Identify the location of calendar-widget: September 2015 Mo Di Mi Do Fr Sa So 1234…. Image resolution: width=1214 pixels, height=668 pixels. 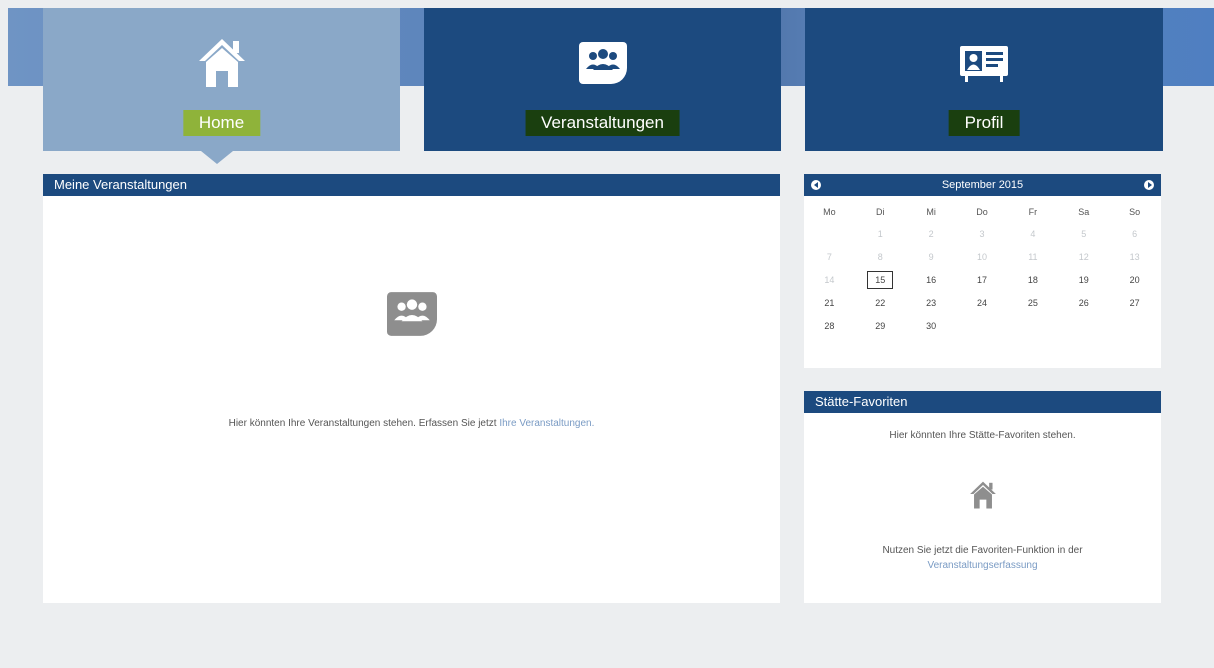
(982, 271).